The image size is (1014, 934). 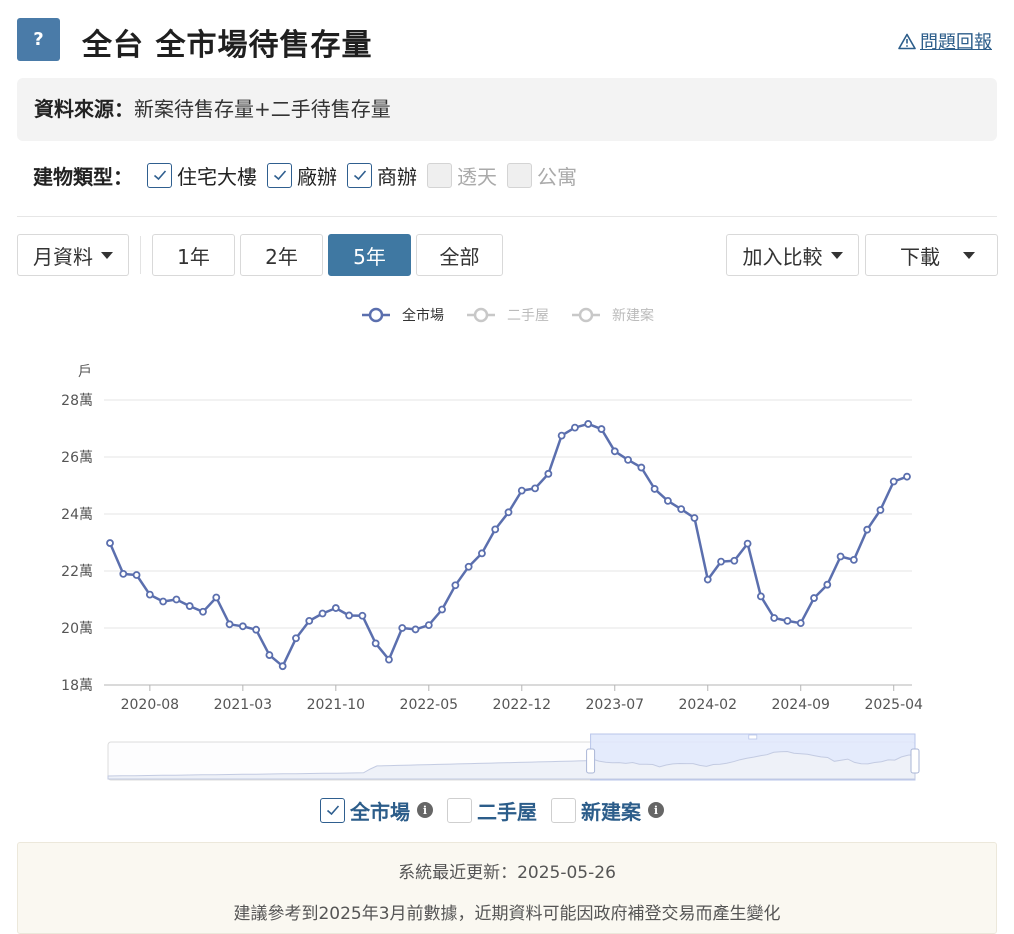 I want to click on range-2y-button: 2年, so click(x=281, y=255).